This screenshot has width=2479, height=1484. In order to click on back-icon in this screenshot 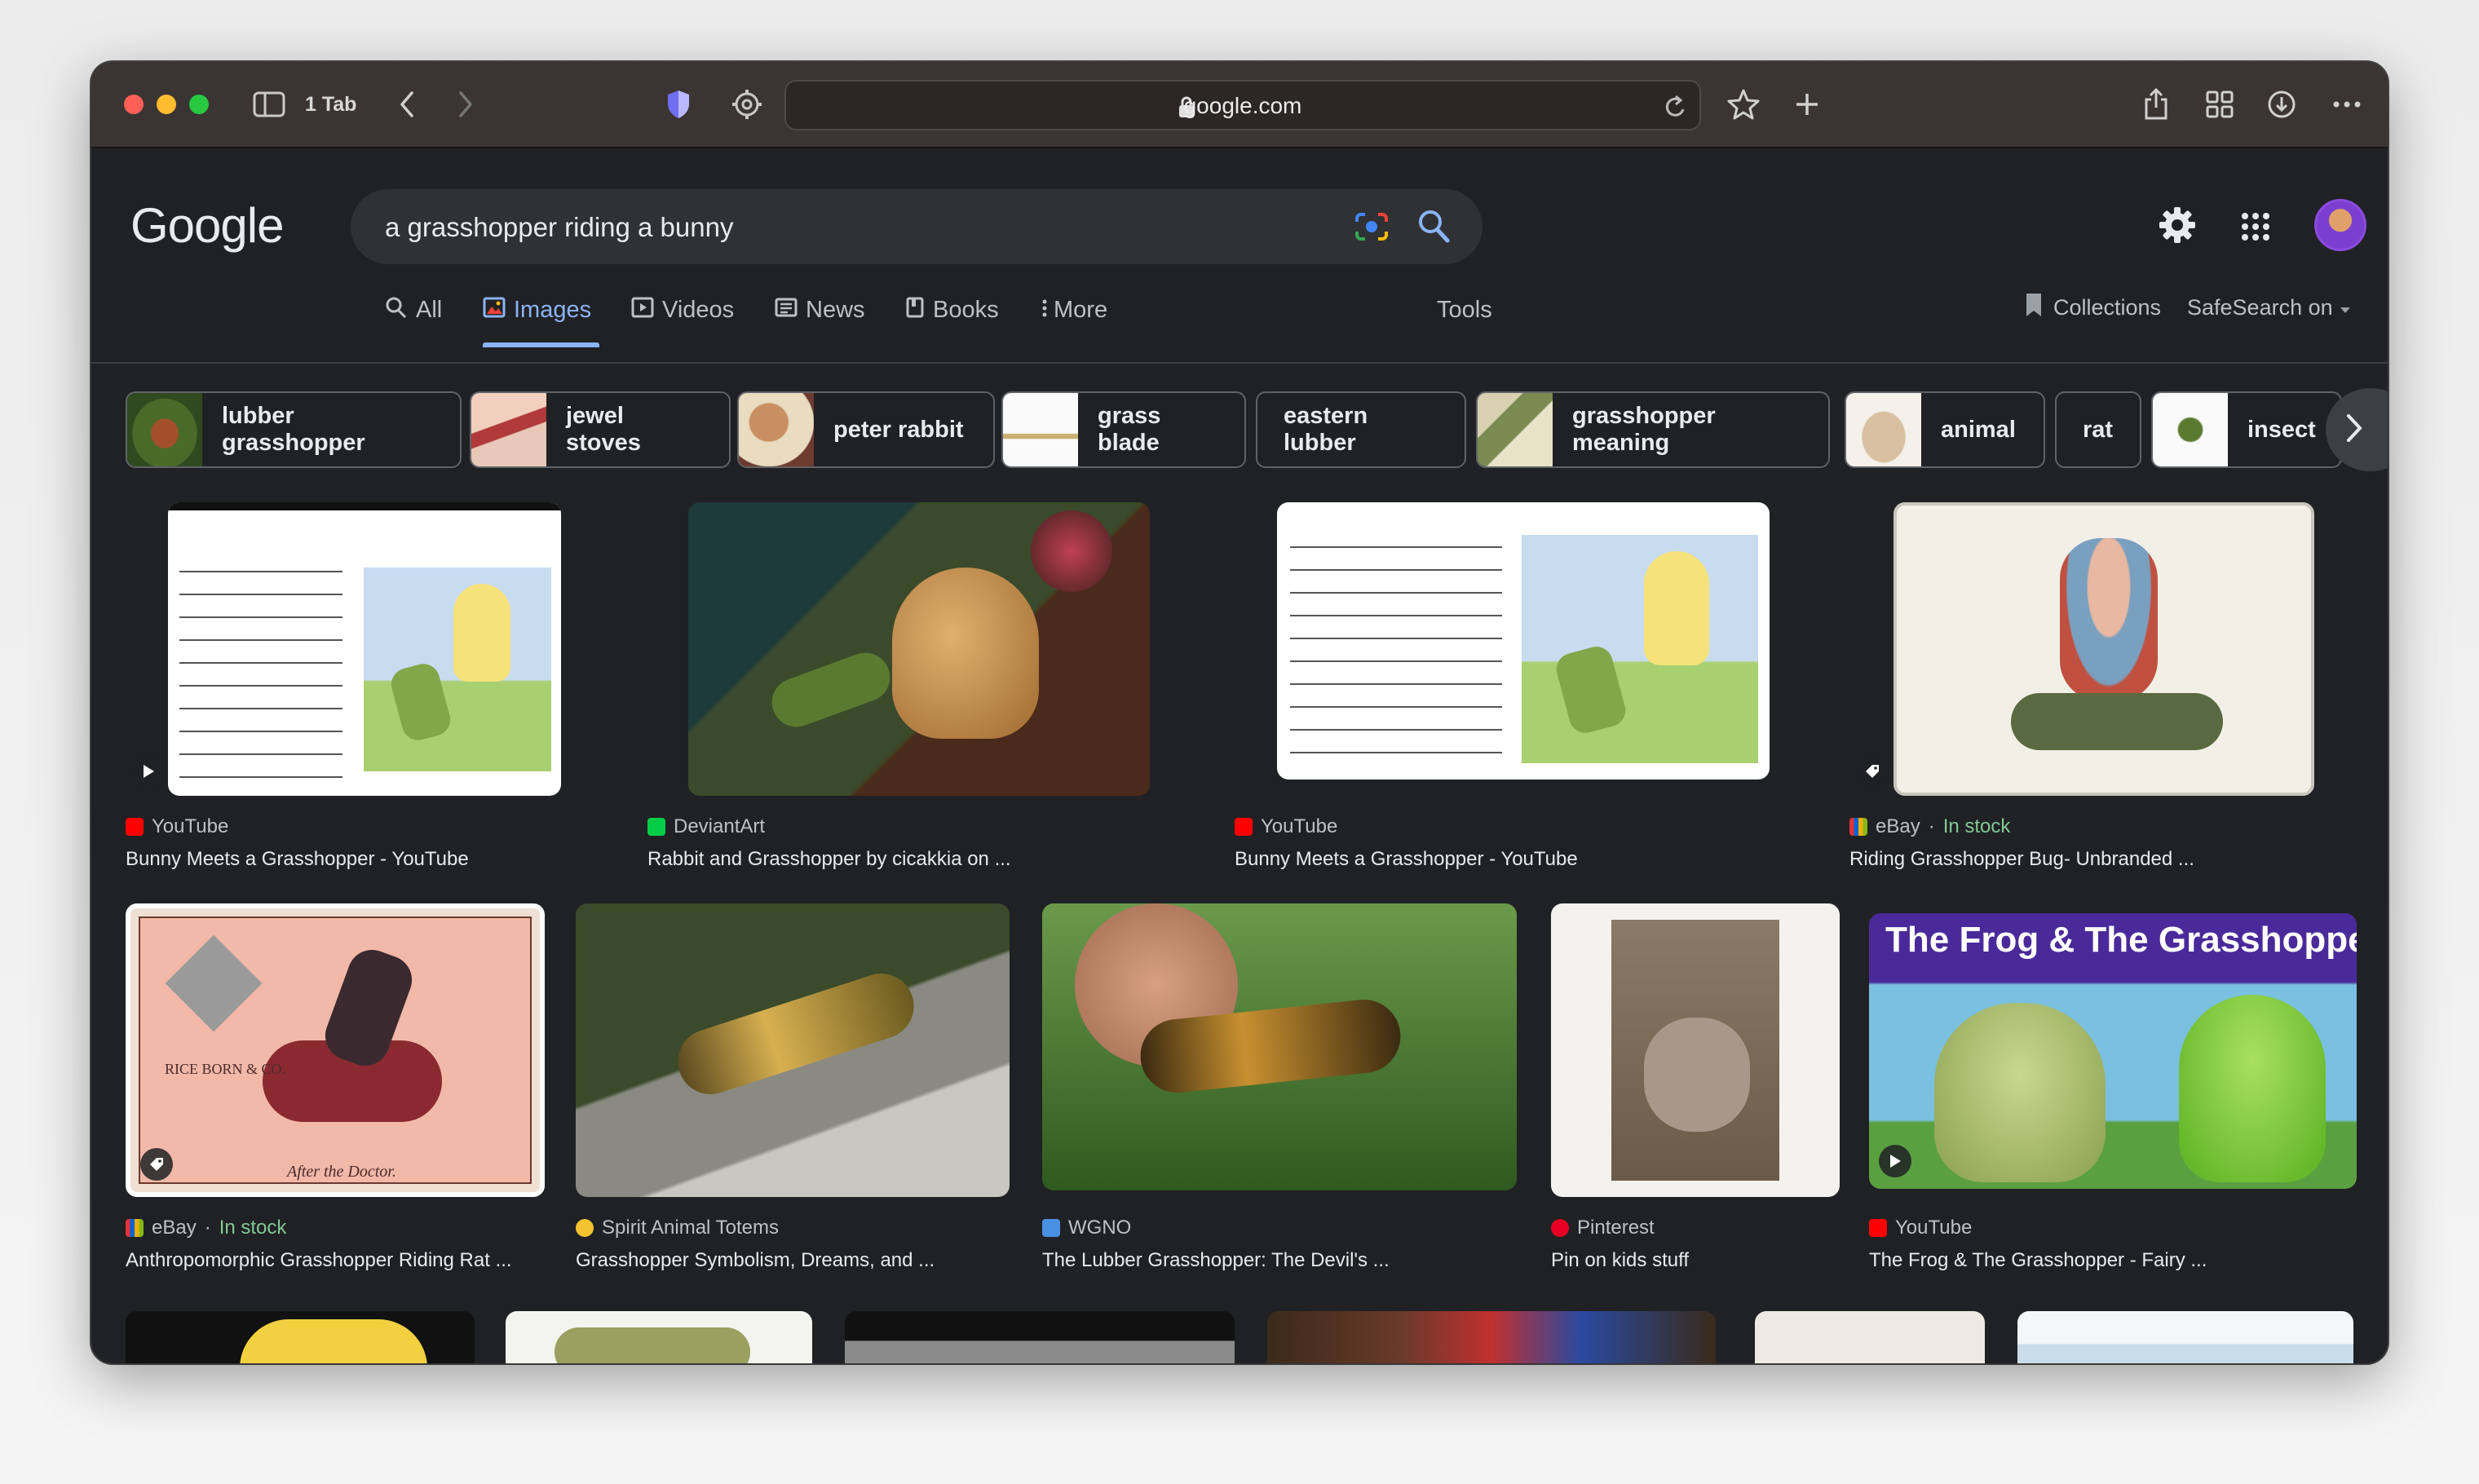, I will do `click(407, 104)`.